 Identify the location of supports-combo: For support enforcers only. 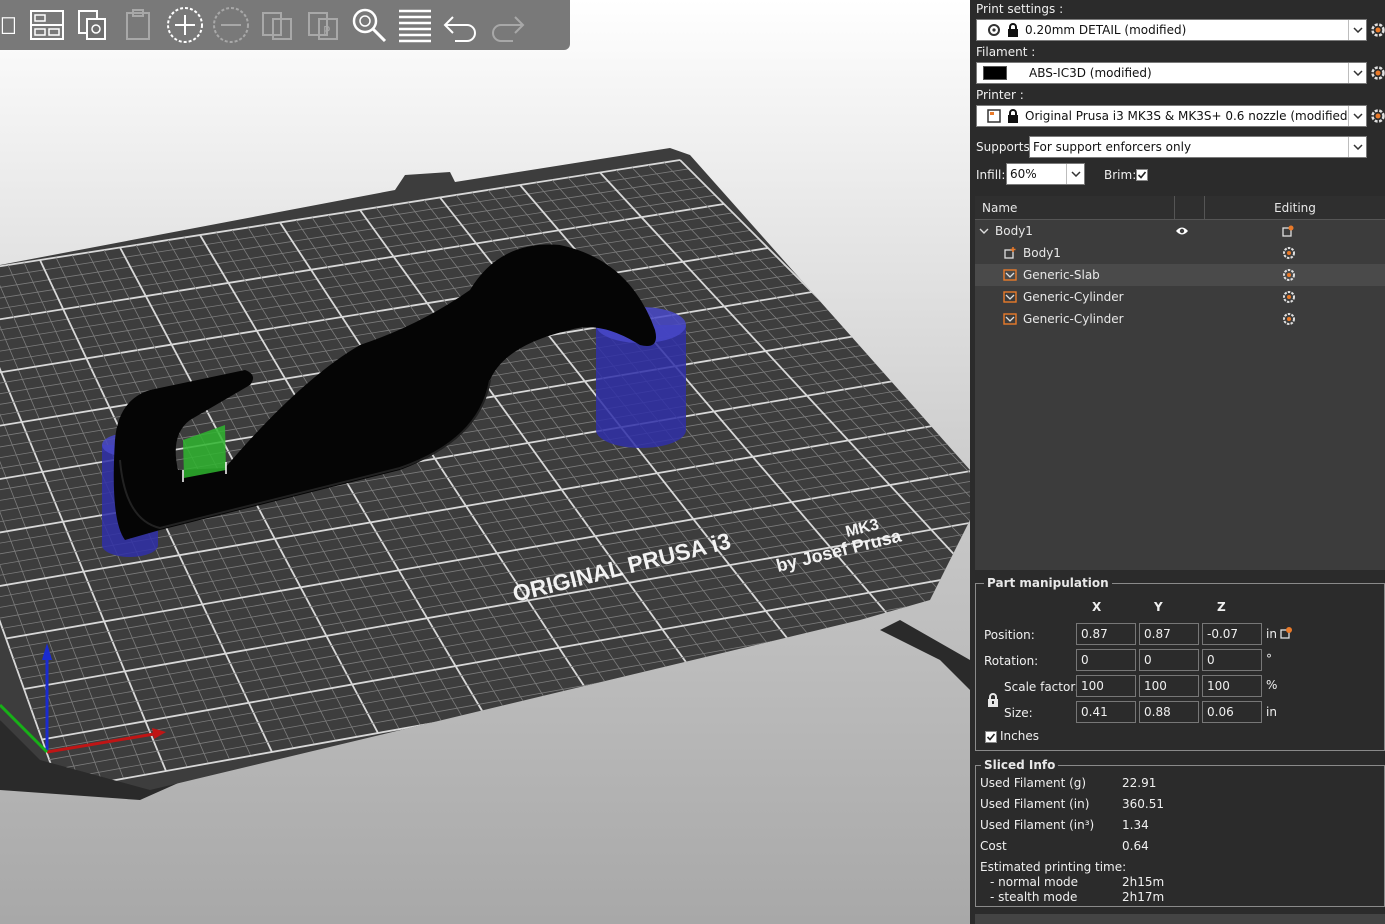
(1198, 147).